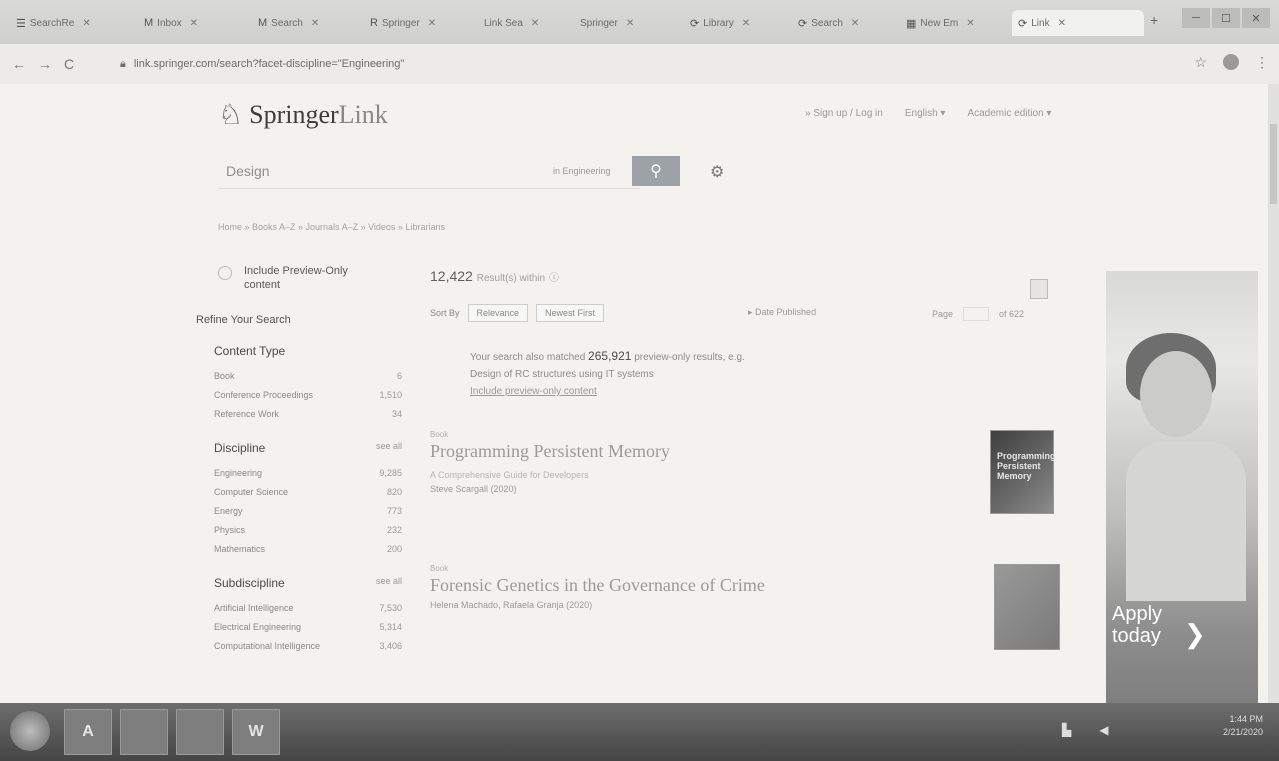 The image size is (1279, 761). Describe the element at coordinates (308, 607) in the screenshot. I see `facet-item: Artificial Intelligence 7,530` at that location.